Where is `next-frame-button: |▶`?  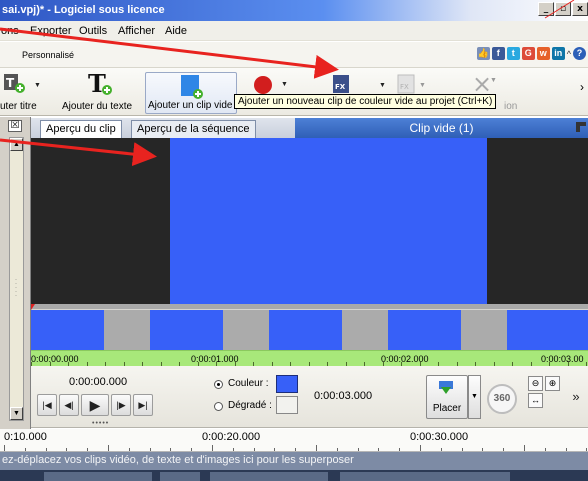
next-frame-button: |▶ is located at coordinates (121, 405).